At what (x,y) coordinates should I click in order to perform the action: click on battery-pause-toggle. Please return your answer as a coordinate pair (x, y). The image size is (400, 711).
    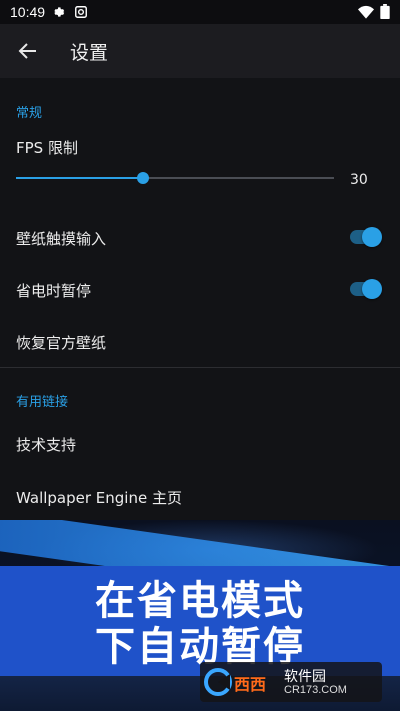
    Looking at the image, I should click on (366, 289).